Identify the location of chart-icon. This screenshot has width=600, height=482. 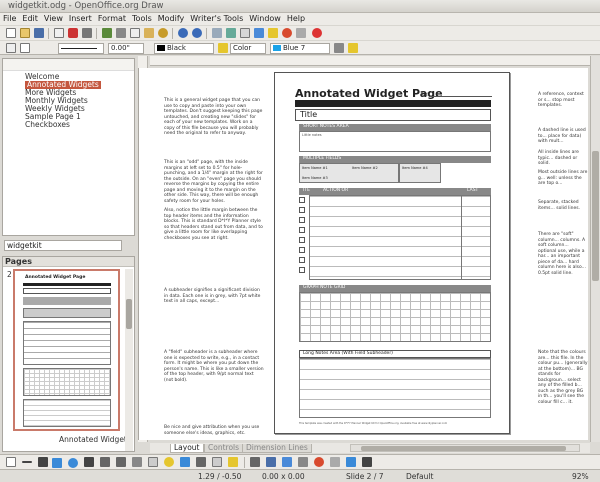
(245, 33).